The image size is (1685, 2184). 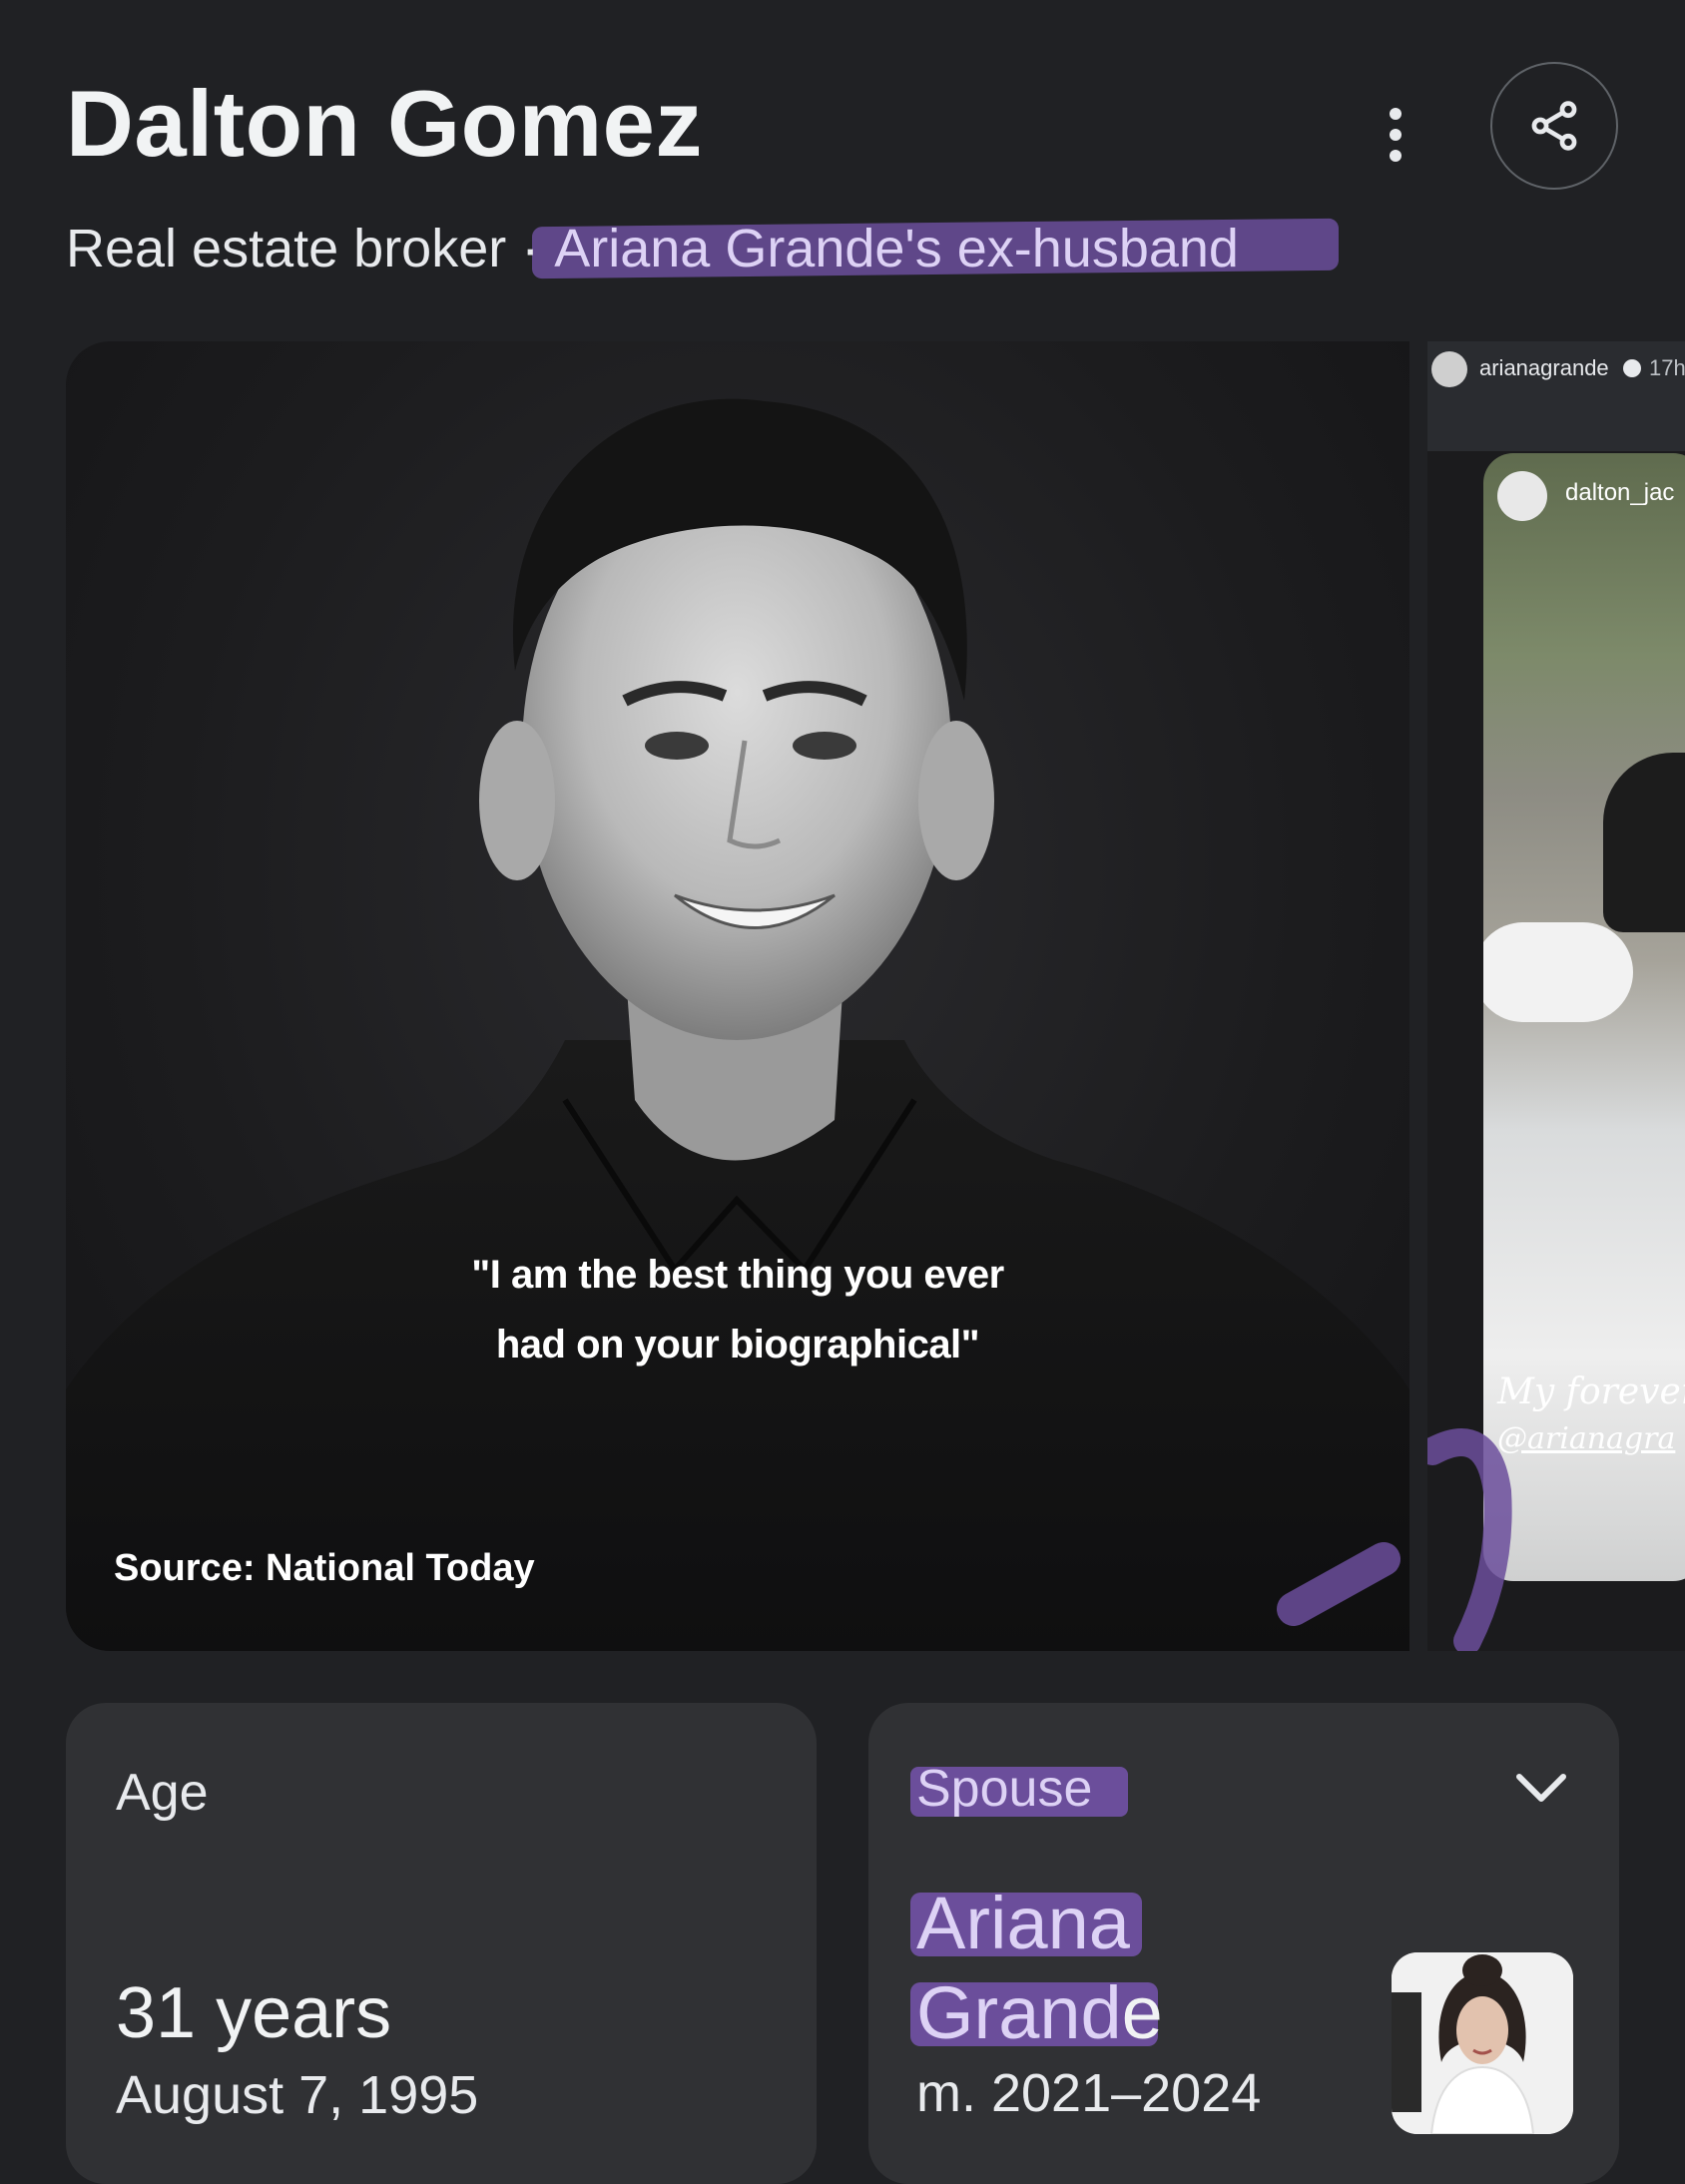 I want to click on spouse-thumbnail, so click(x=1482, y=2043).